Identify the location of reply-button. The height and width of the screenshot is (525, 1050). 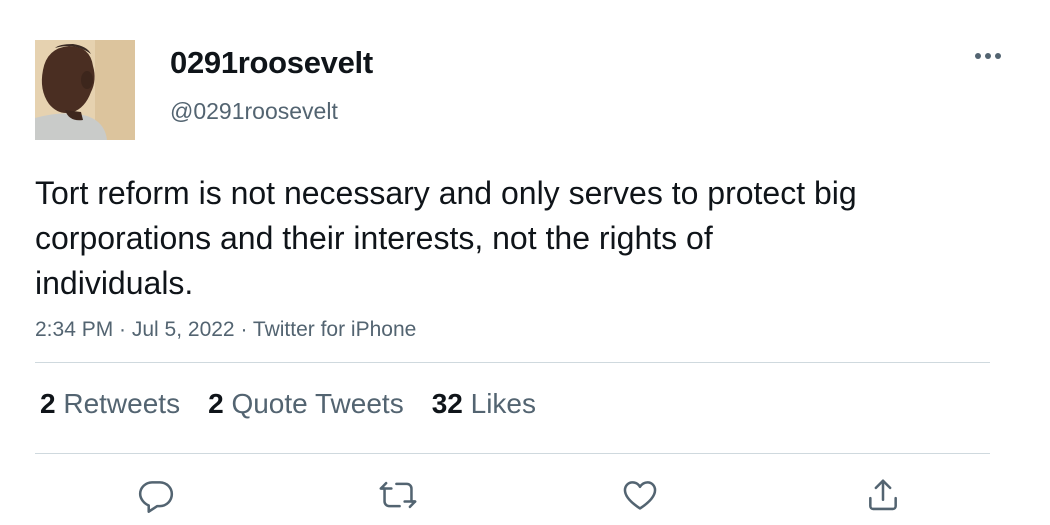
(156, 495).